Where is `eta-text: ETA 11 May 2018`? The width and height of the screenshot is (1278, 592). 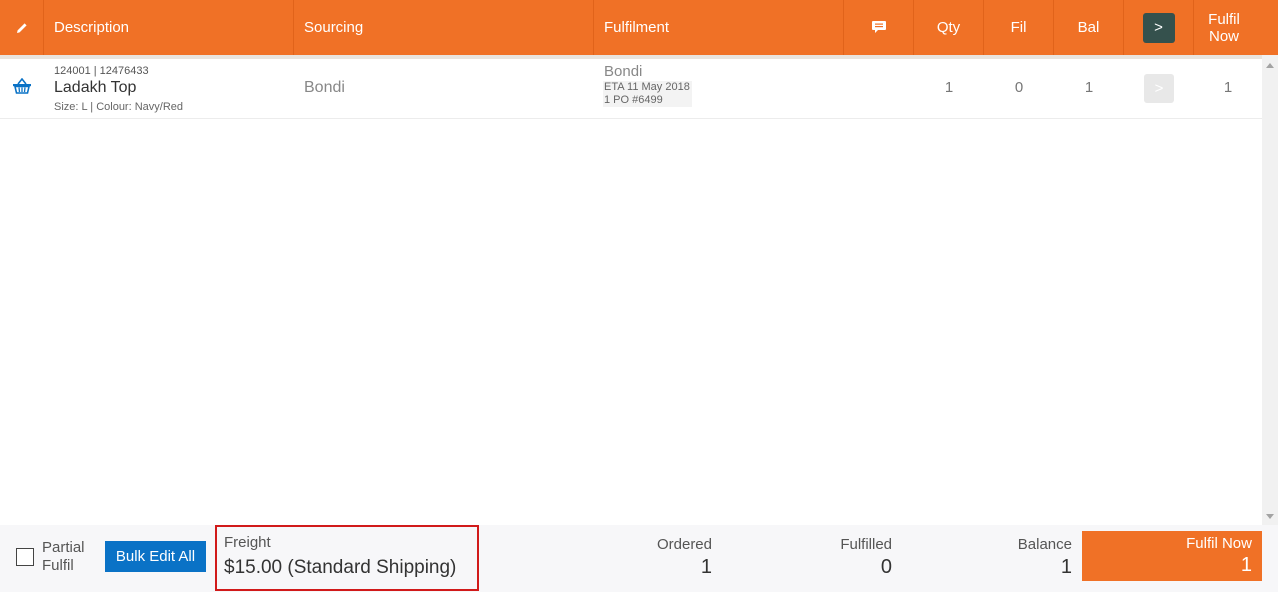 eta-text: ETA 11 May 2018 is located at coordinates (647, 87).